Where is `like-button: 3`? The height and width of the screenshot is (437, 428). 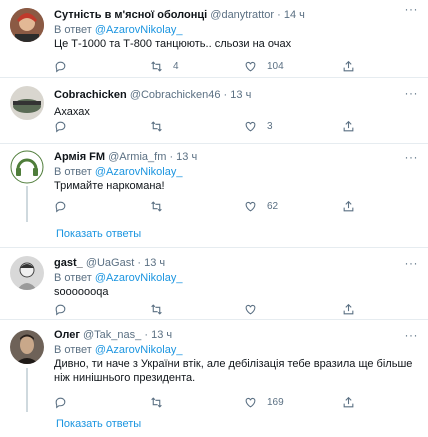
like-button: 3 is located at coordinates (258, 126).